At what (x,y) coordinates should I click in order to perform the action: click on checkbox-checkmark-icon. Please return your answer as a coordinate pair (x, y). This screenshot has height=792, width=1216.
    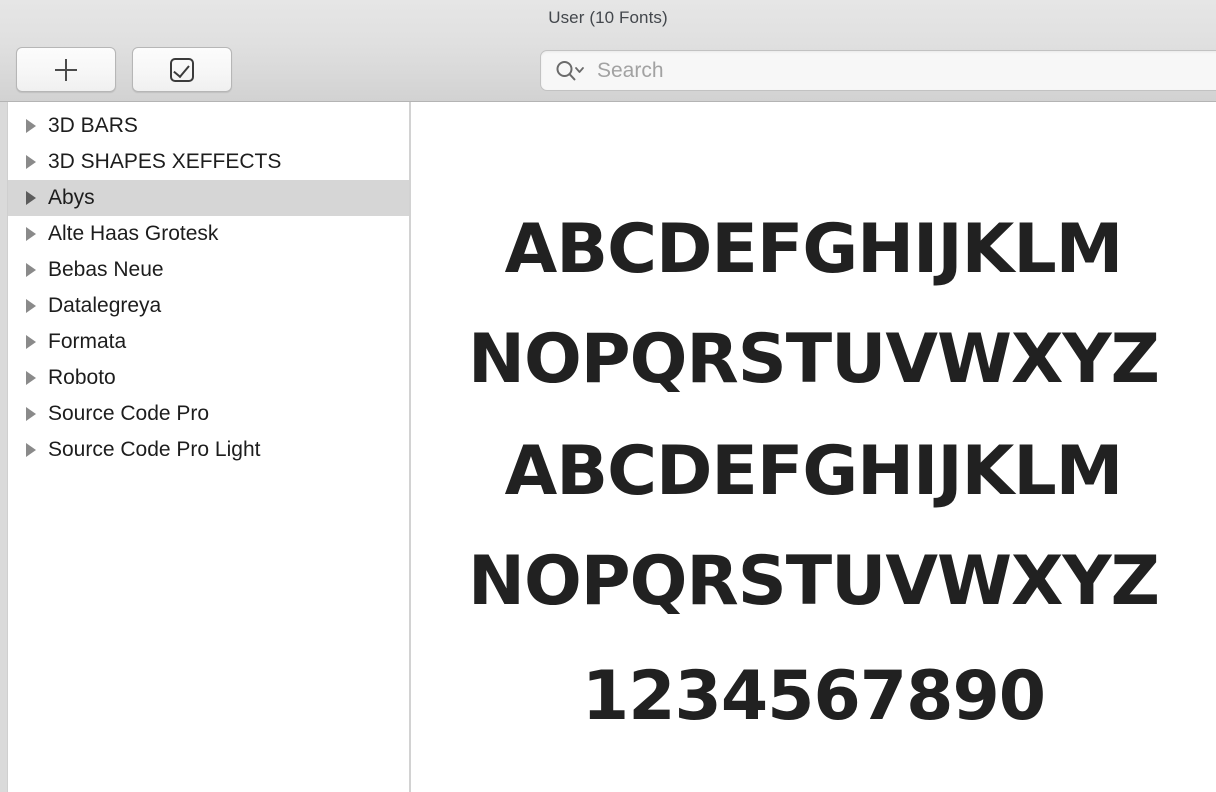
    Looking at the image, I should click on (182, 69).